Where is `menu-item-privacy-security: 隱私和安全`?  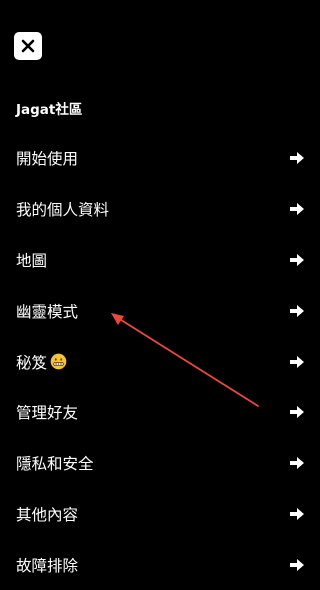 menu-item-privacy-security: 隱私和安全 is located at coordinates (160, 463).